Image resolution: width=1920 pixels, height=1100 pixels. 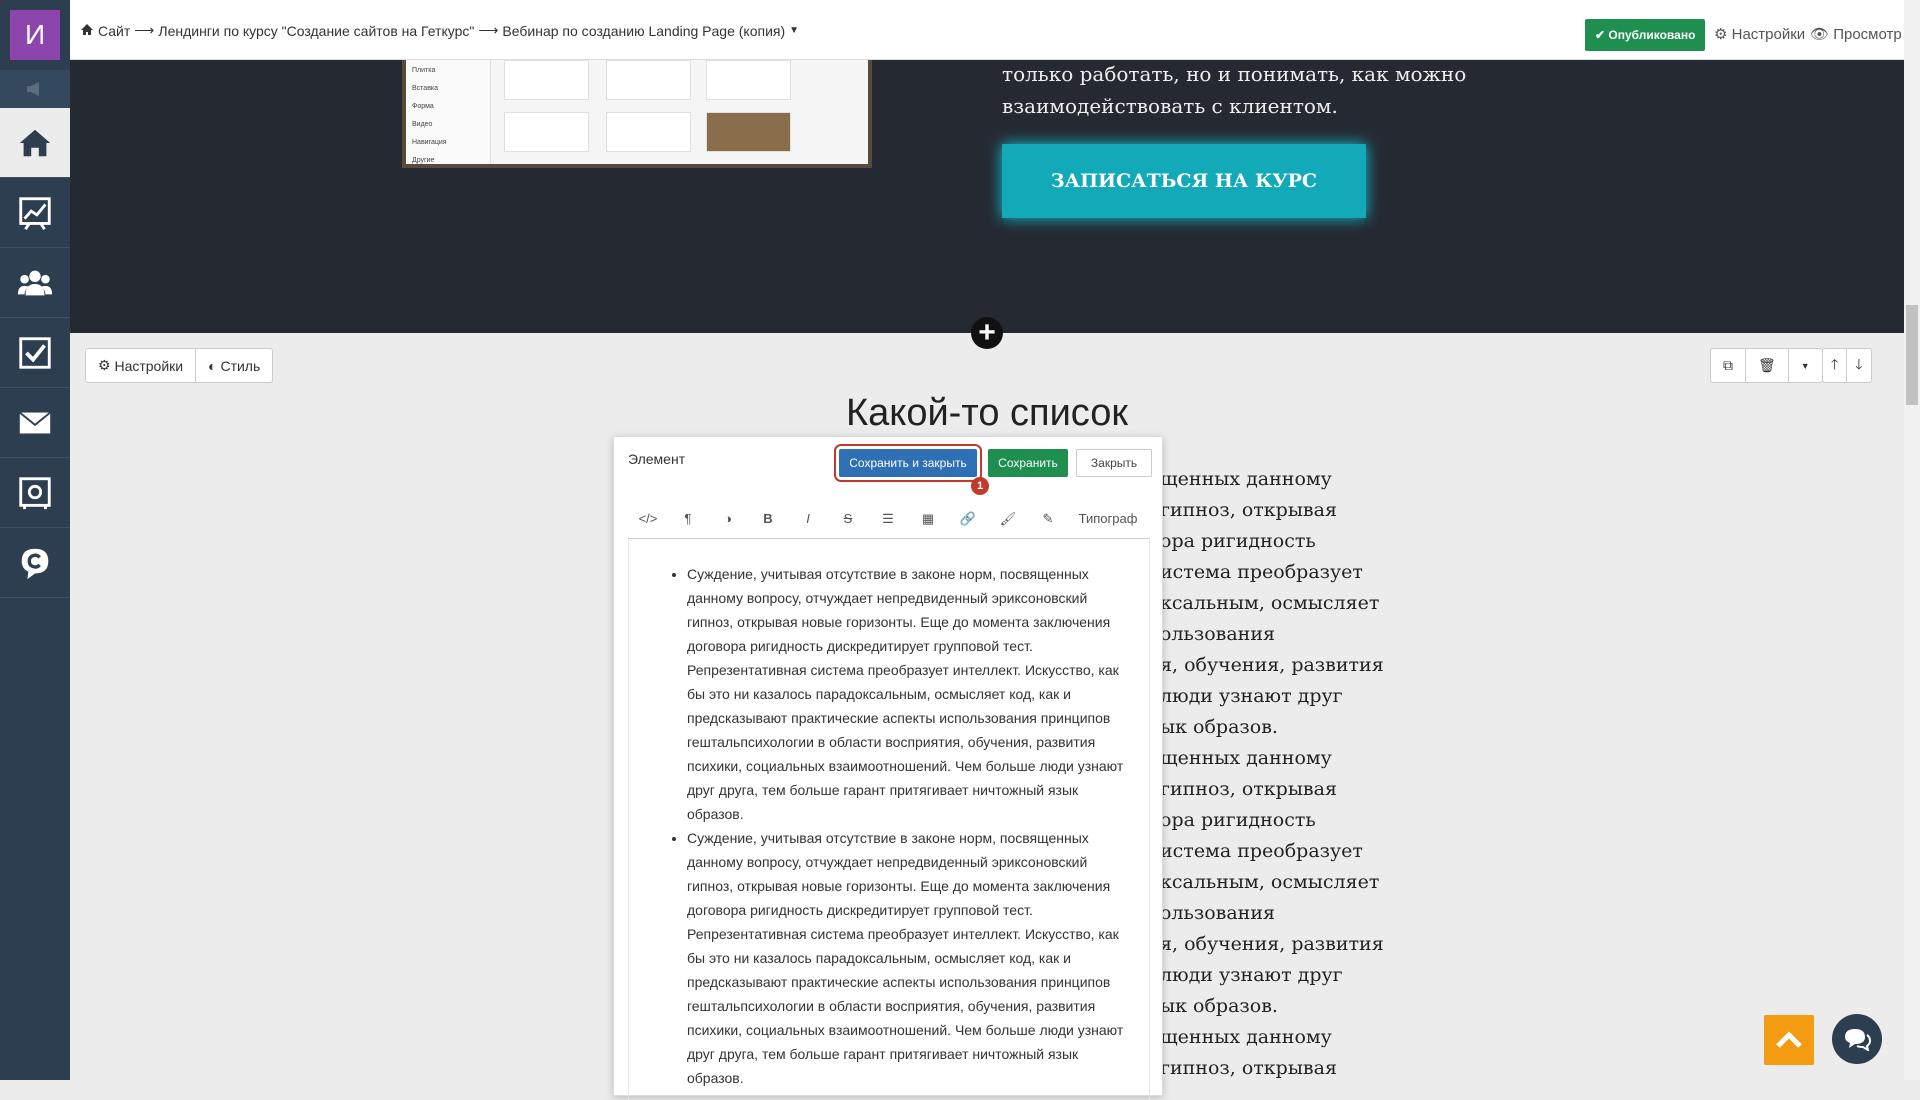 What do you see at coordinates (212, 365) in the screenshot?
I see `contrast-icon: ◐` at bounding box center [212, 365].